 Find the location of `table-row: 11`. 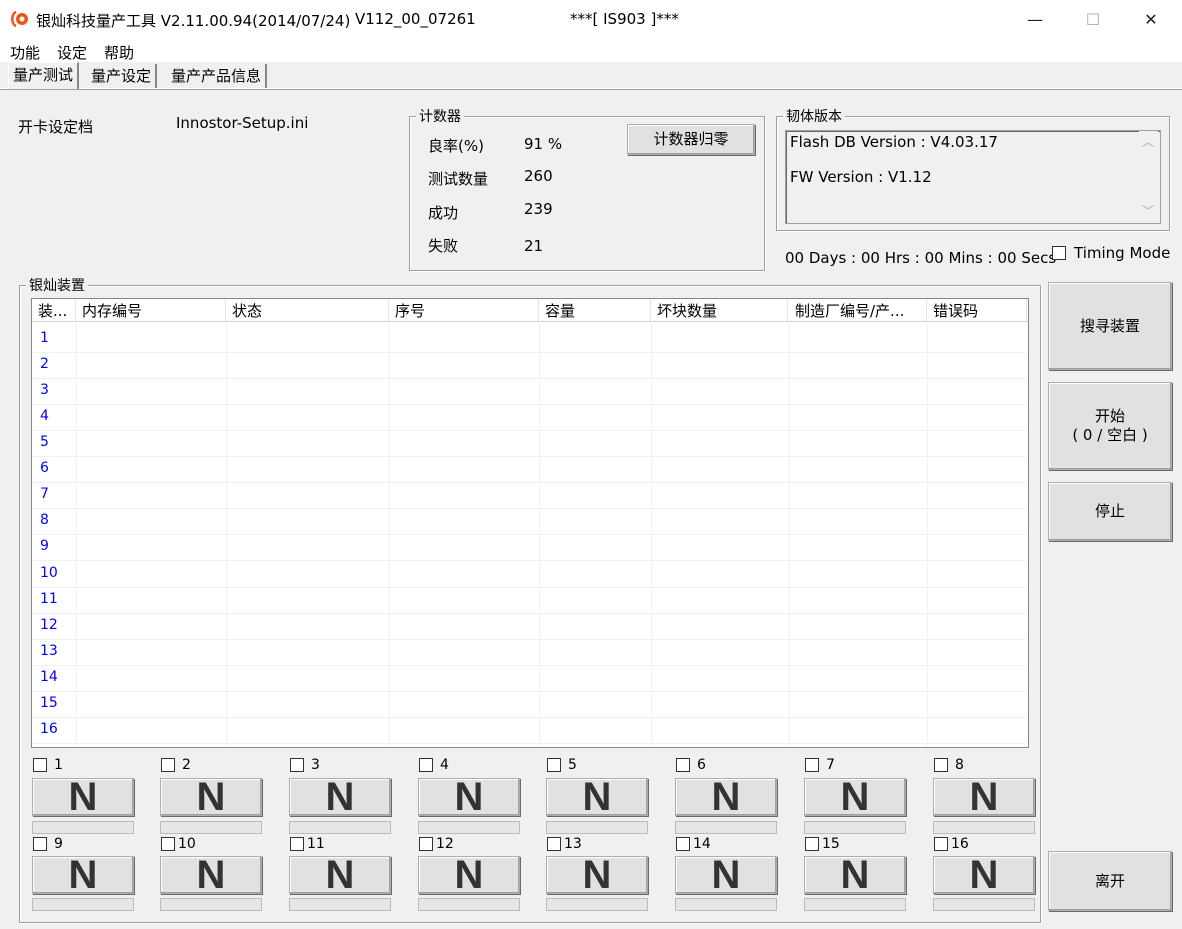

table-row: 11 is located at coordinates (529, 600).